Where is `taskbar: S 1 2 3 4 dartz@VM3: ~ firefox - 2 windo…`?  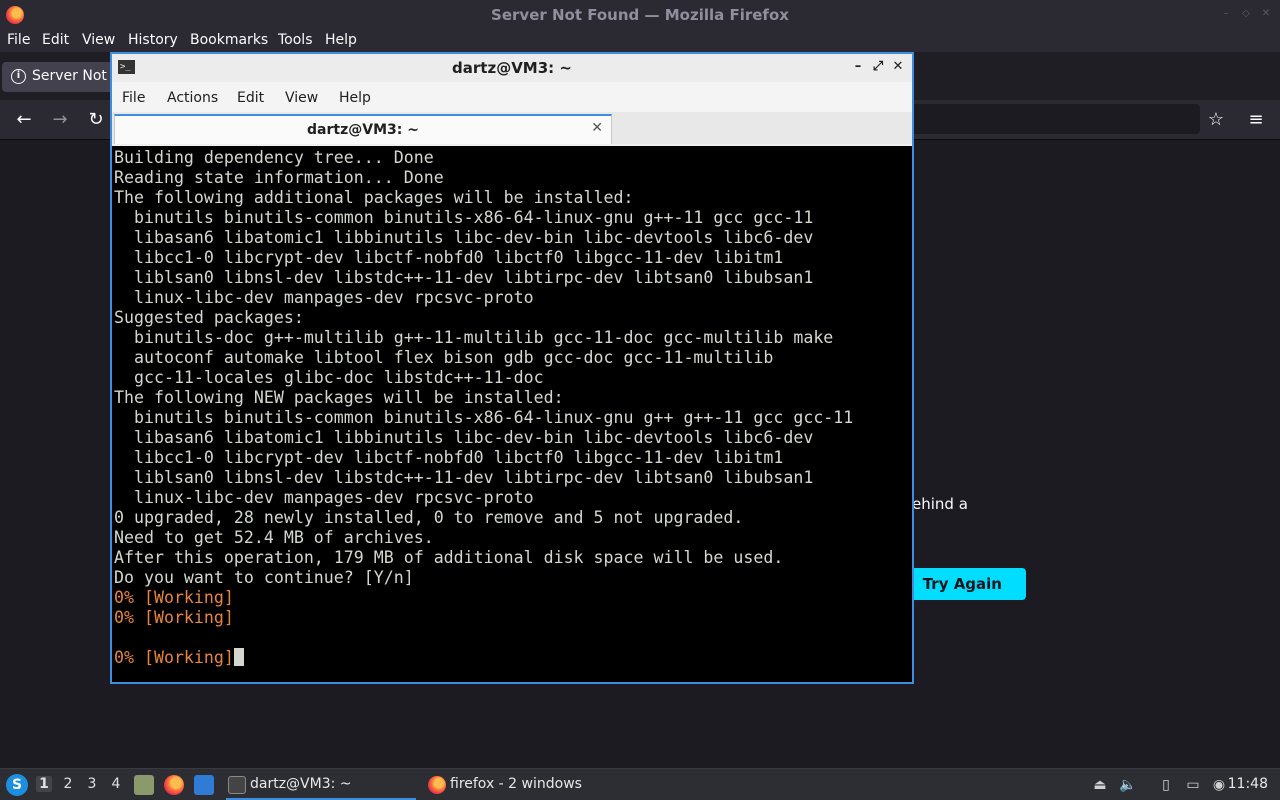 taskbar: S 1 2 3 4 dartz@VM3: ~ firefox - 2 windo… is located at coordinates (640, 784).